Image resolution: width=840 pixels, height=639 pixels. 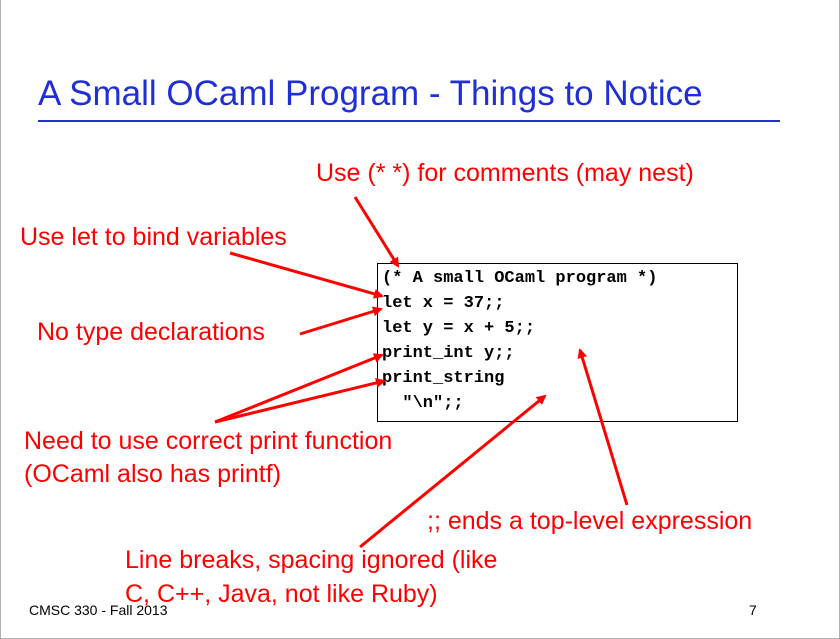 What do you see at coordinates (603, 427) in the screenshot?
I see `arrow-toplevel` at bounding box center [603, 427].